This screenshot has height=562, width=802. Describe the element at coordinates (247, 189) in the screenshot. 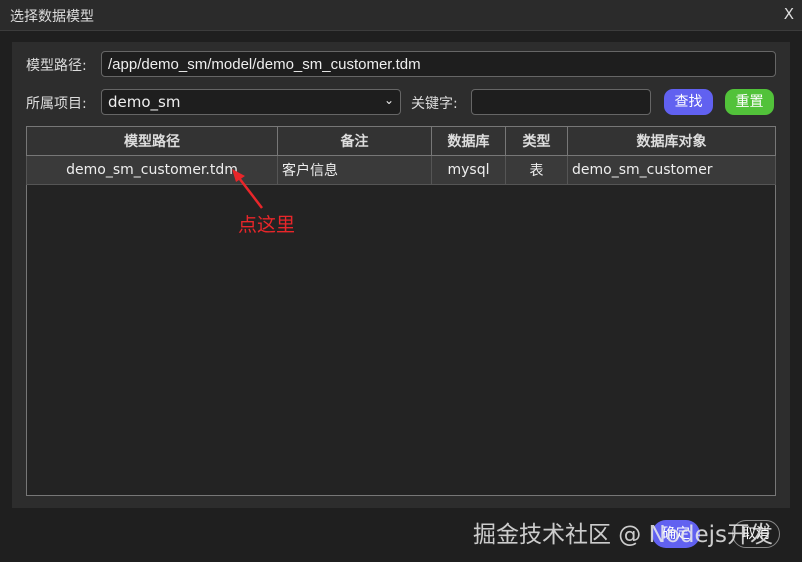

I see `arrow-icon` at that location.